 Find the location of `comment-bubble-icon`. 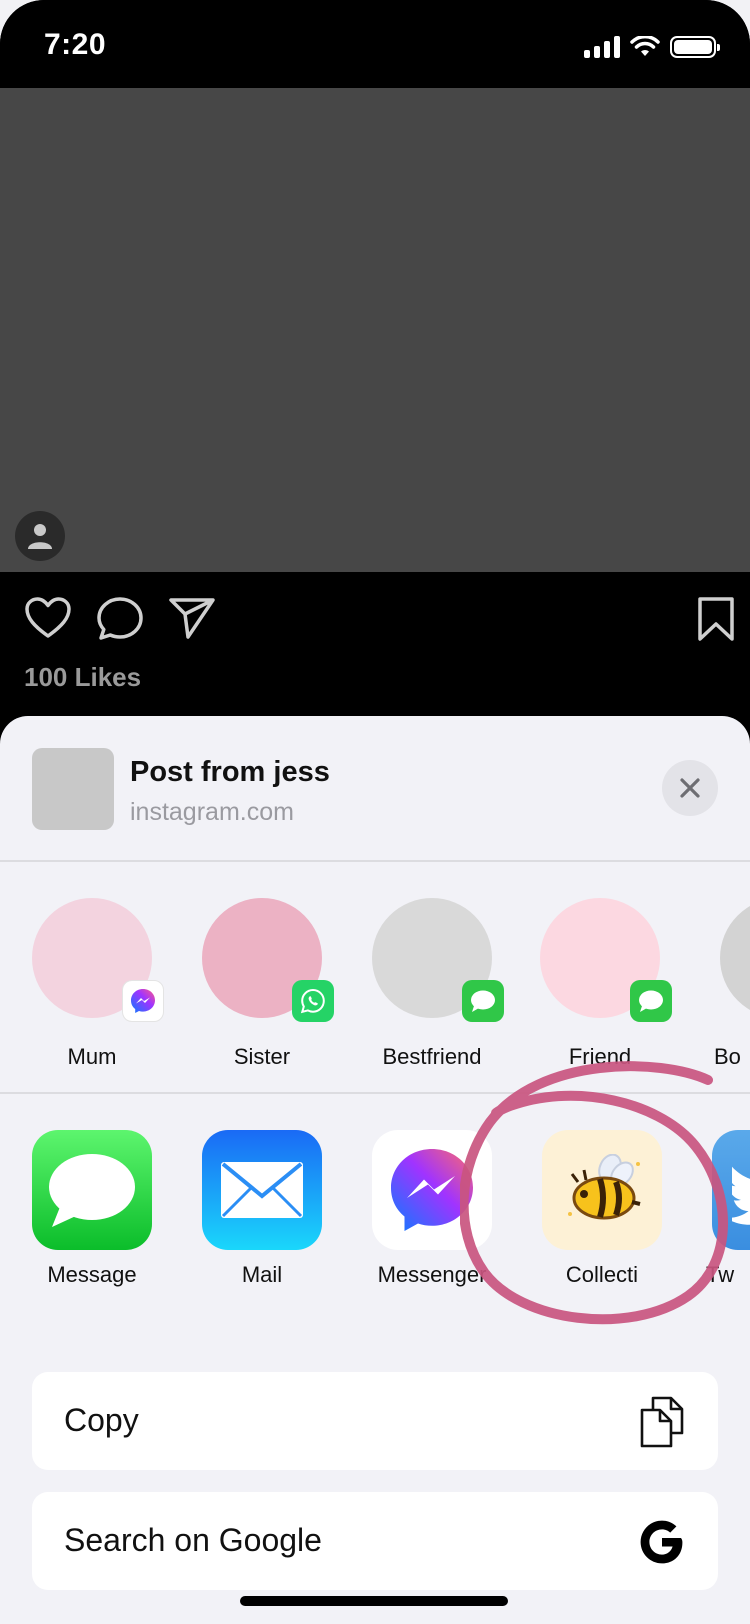

comment-bubble-icon is located at coordinates (120, 619).